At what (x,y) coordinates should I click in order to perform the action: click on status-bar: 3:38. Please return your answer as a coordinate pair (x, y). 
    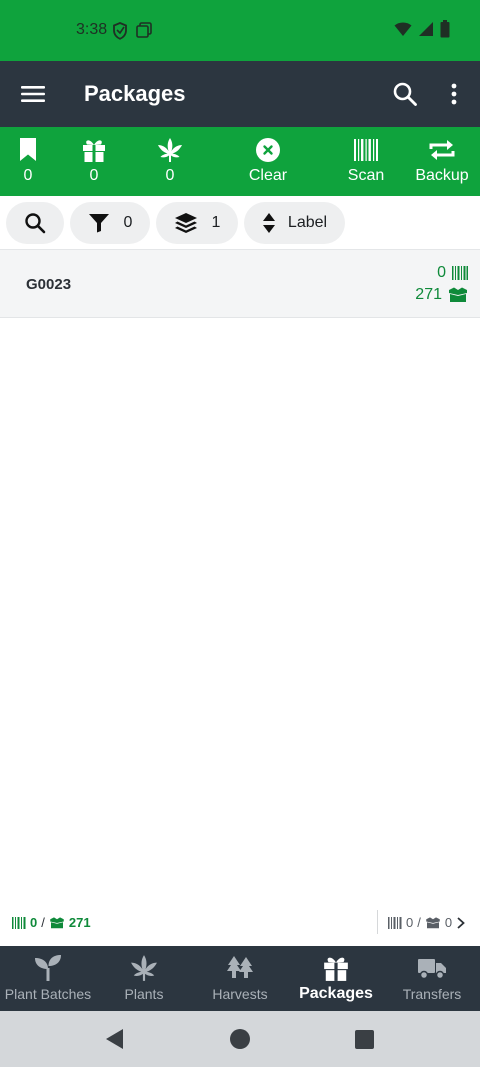
    Looking at the image, I should click on (240, 30).